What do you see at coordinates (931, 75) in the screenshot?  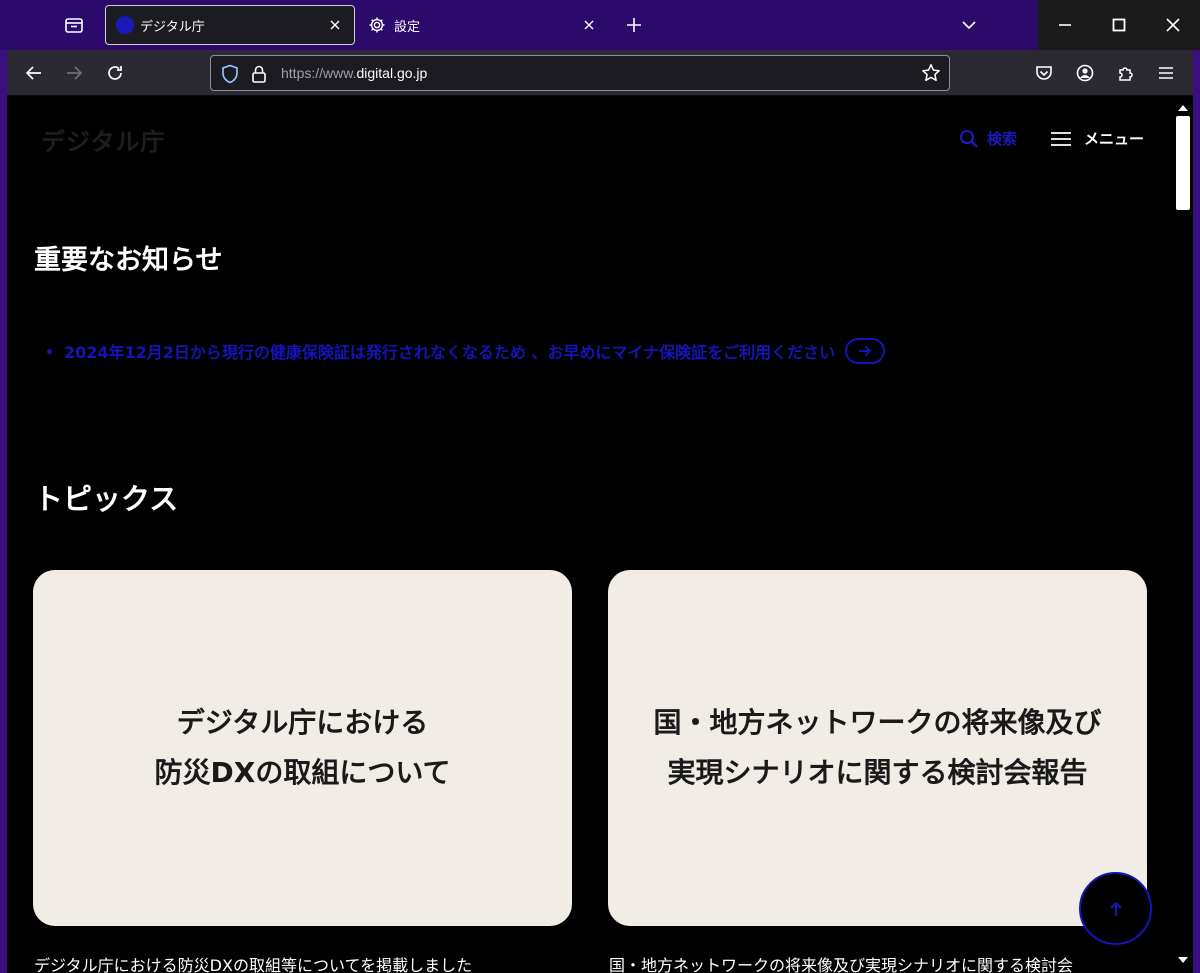 I see `star-icon` at bounding box center [931, 75].